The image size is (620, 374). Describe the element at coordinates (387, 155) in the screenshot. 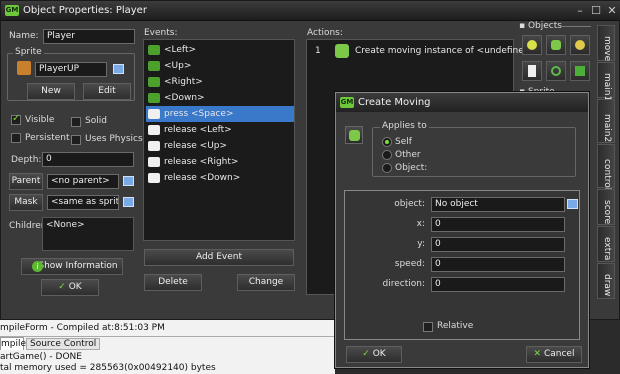

I see `other-radio` at that location.